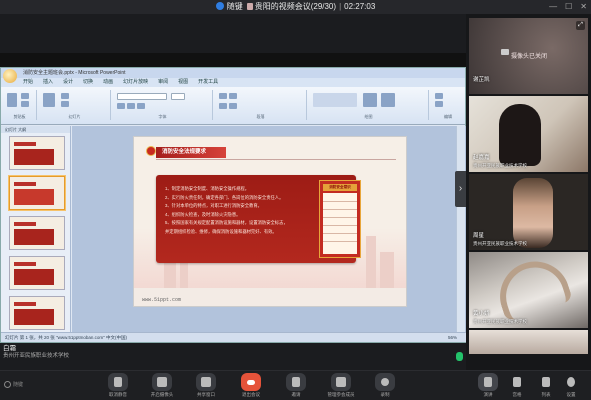  What do you see at coordinates (295, 7) in the screenshot?
I see `window-title-bar: 随键 贵阳的视频会议(29/30) | 02:27:03 — ☐ ✕` at bounding box center [295, 7].